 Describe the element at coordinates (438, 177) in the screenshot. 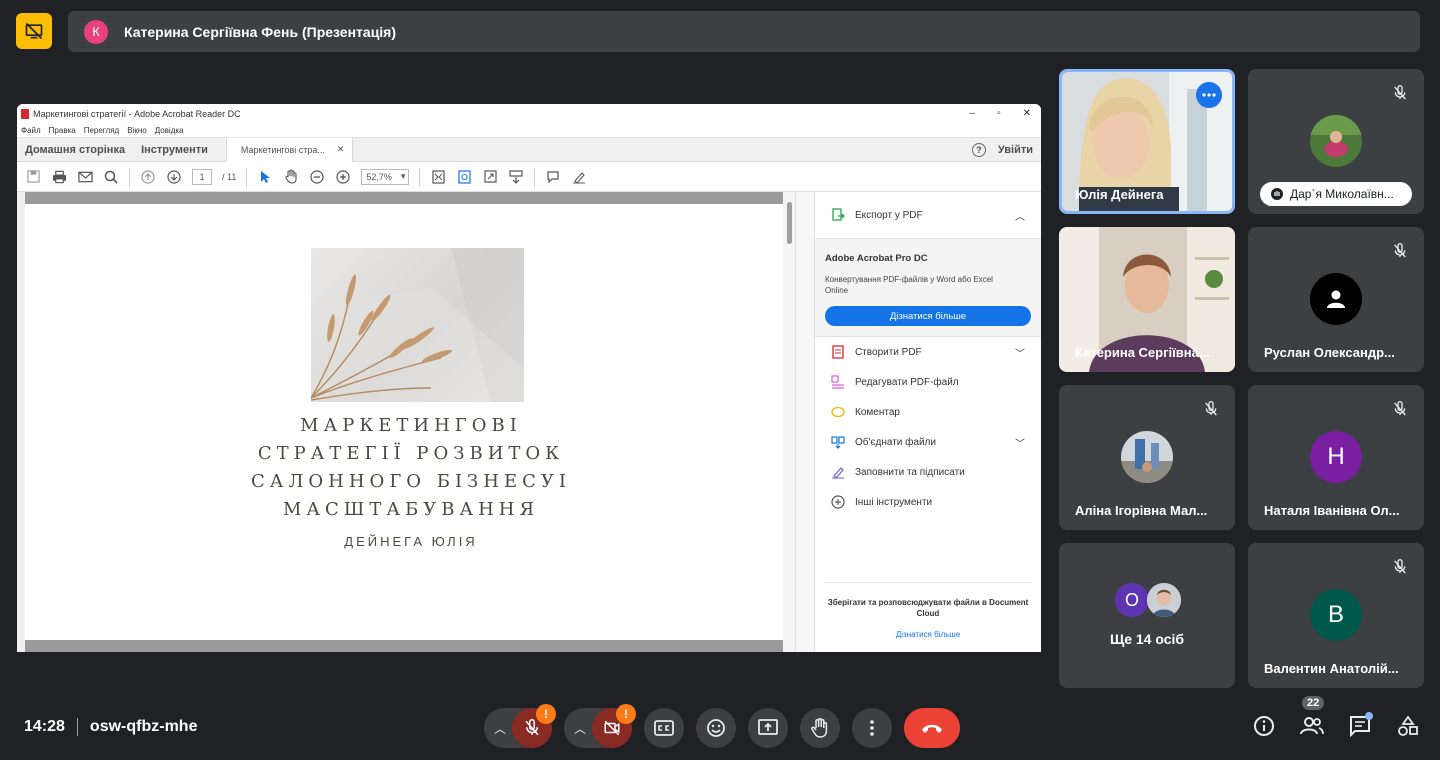

I see `fit-page-icon` at that location.